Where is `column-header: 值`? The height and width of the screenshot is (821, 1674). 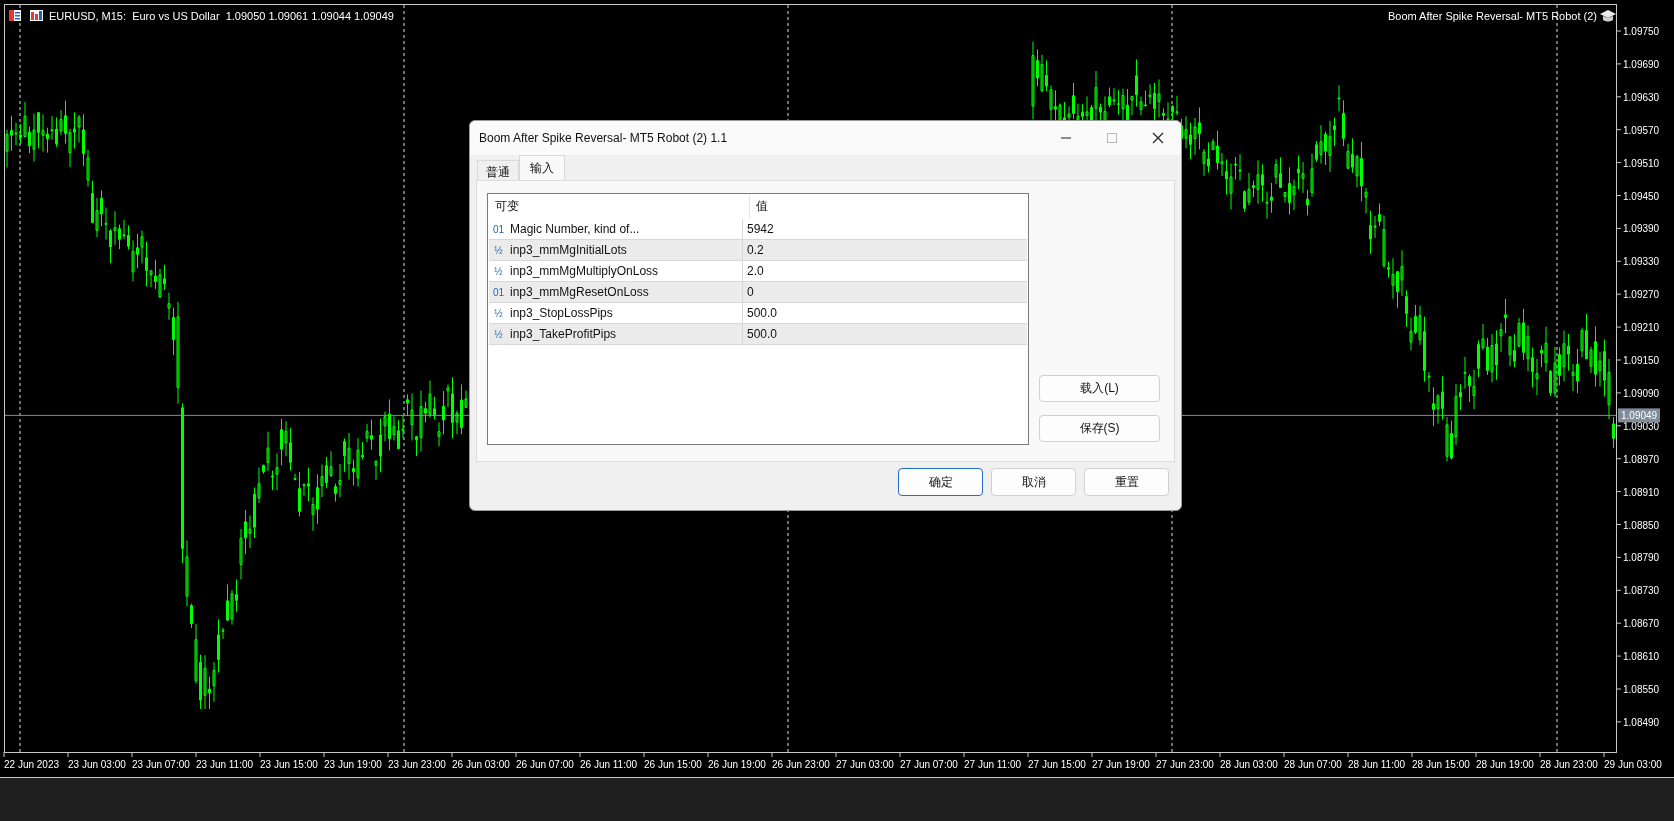
column-header: 值 is located at coordinates (888, 206).